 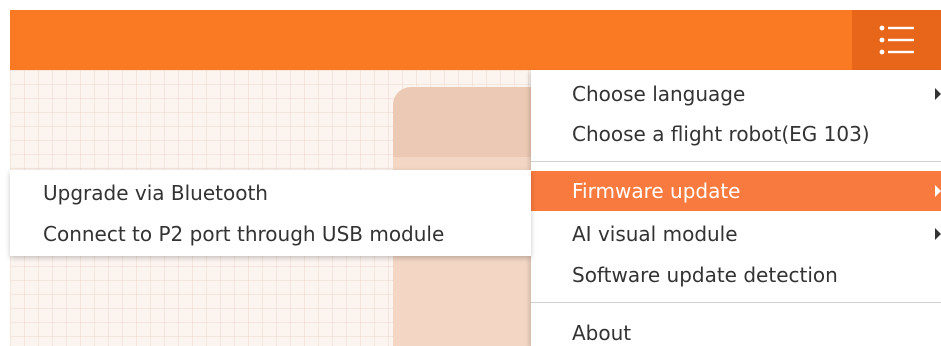 I want to click on menu-item-label: AI visual module, so click(x=655, y=234).